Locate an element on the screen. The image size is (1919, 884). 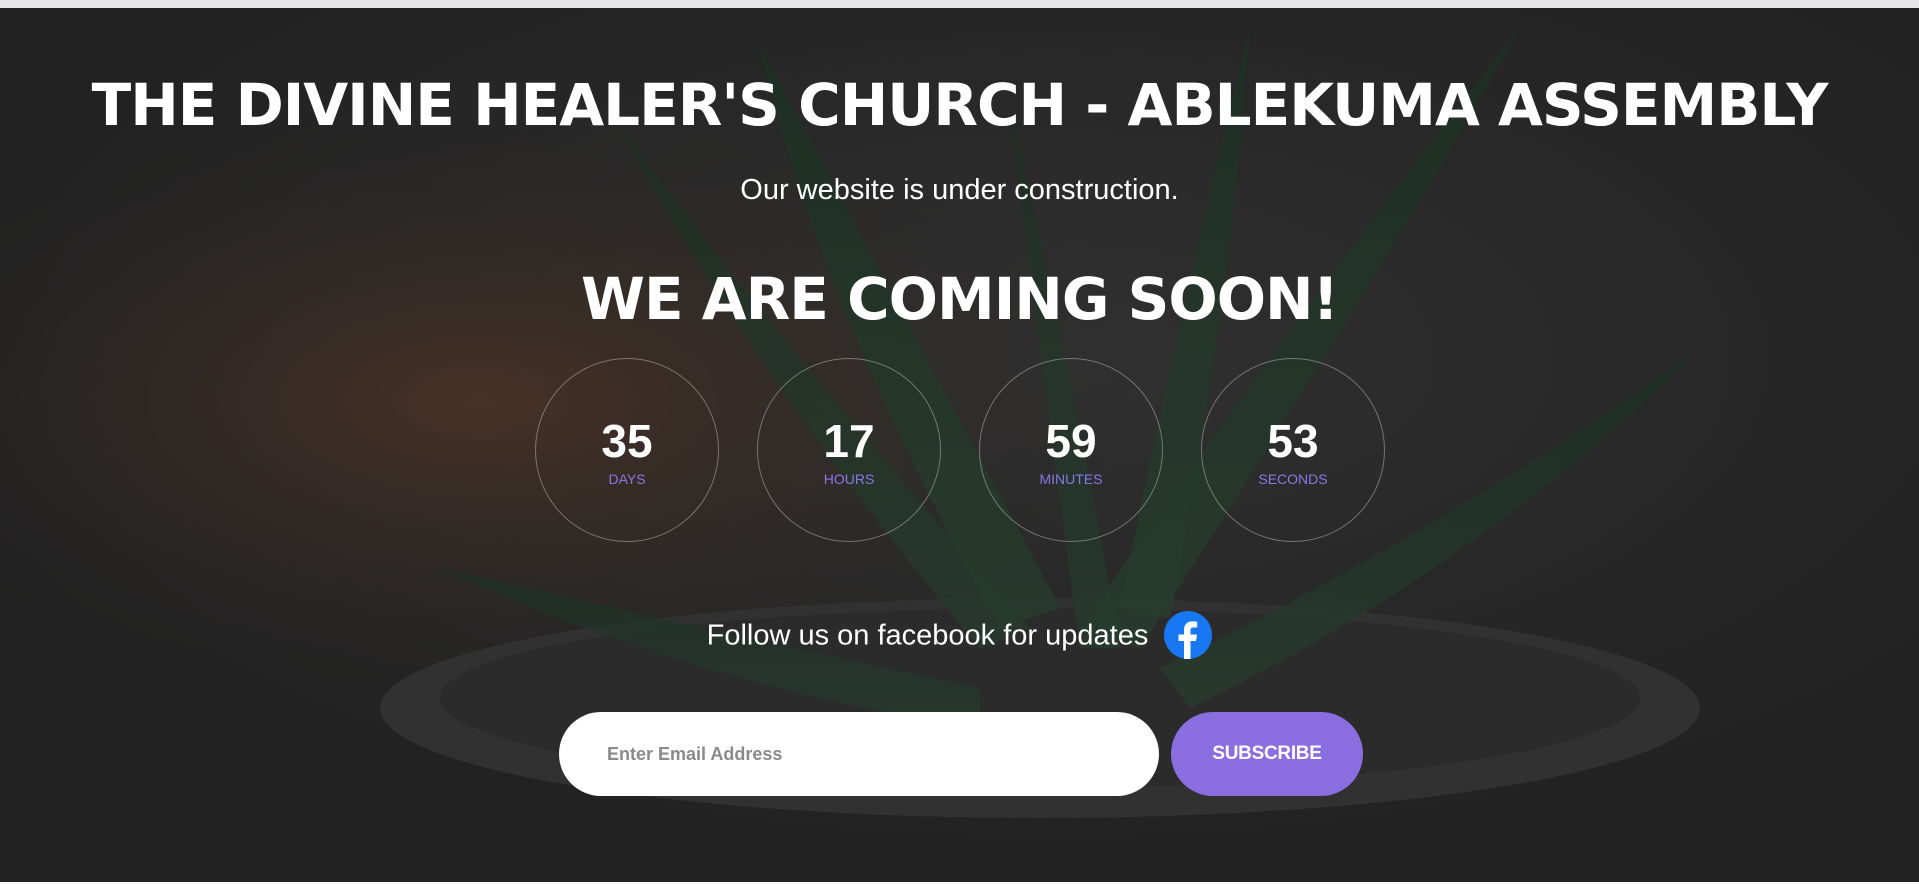
browser-top-strip is located at coordinates (959, 4).